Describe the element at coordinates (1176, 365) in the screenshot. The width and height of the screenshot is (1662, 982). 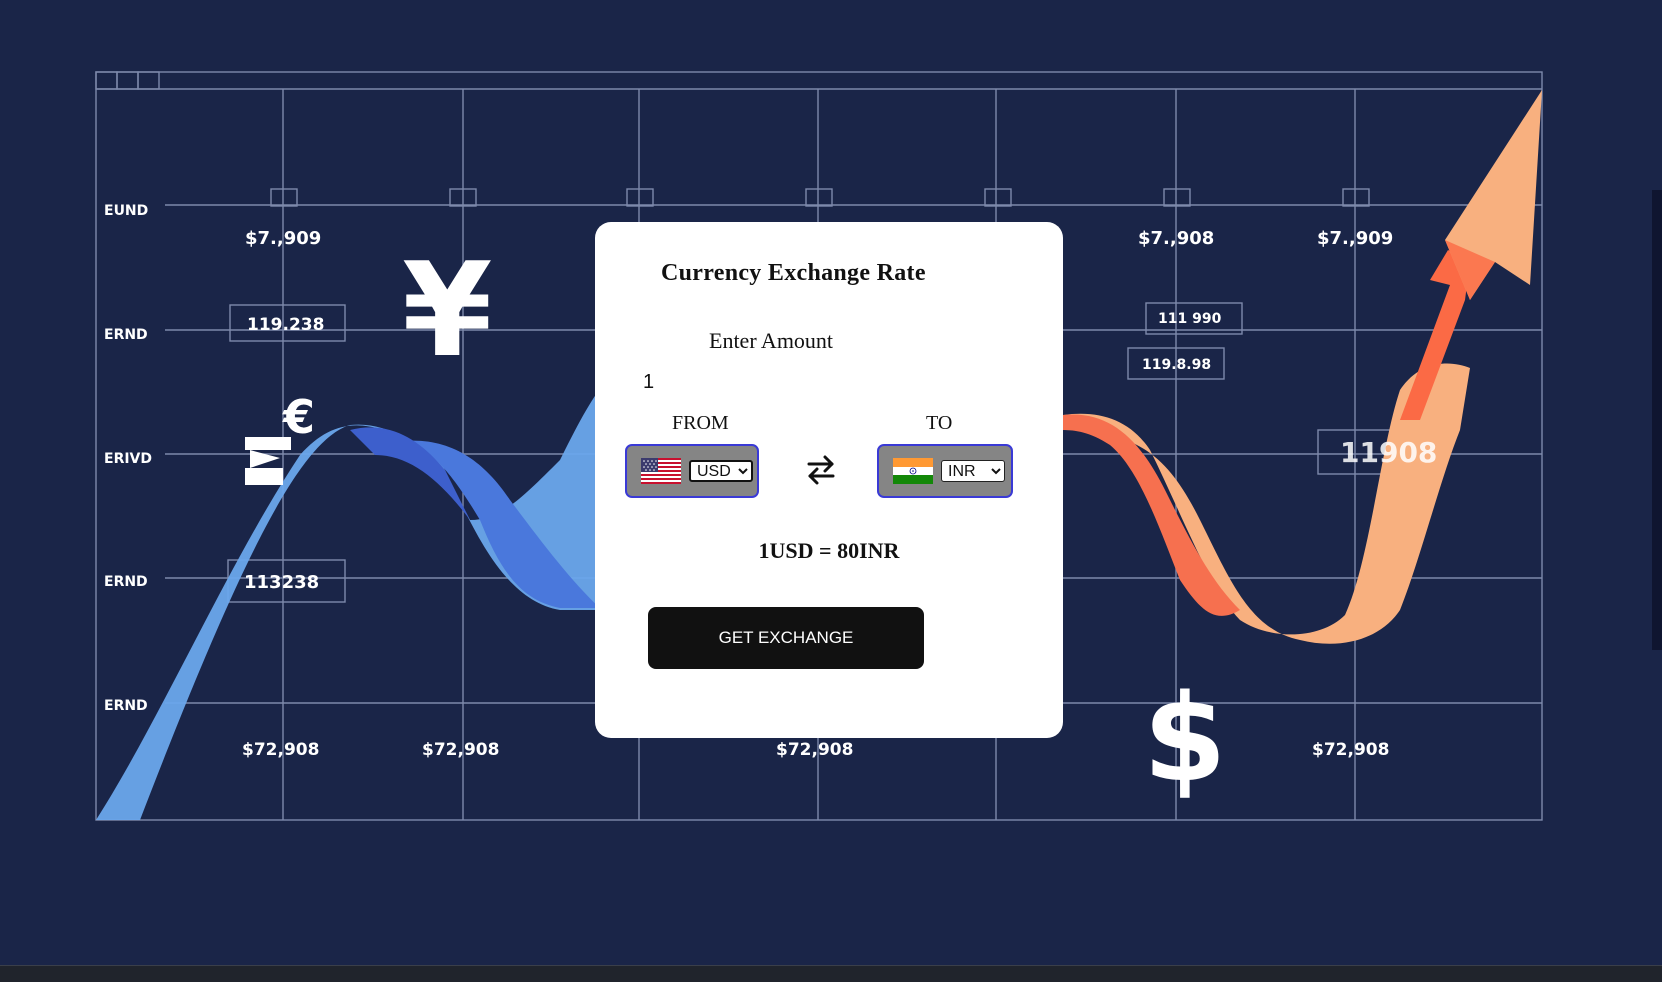
I see `boxed-value: 119.8.98` at that location.